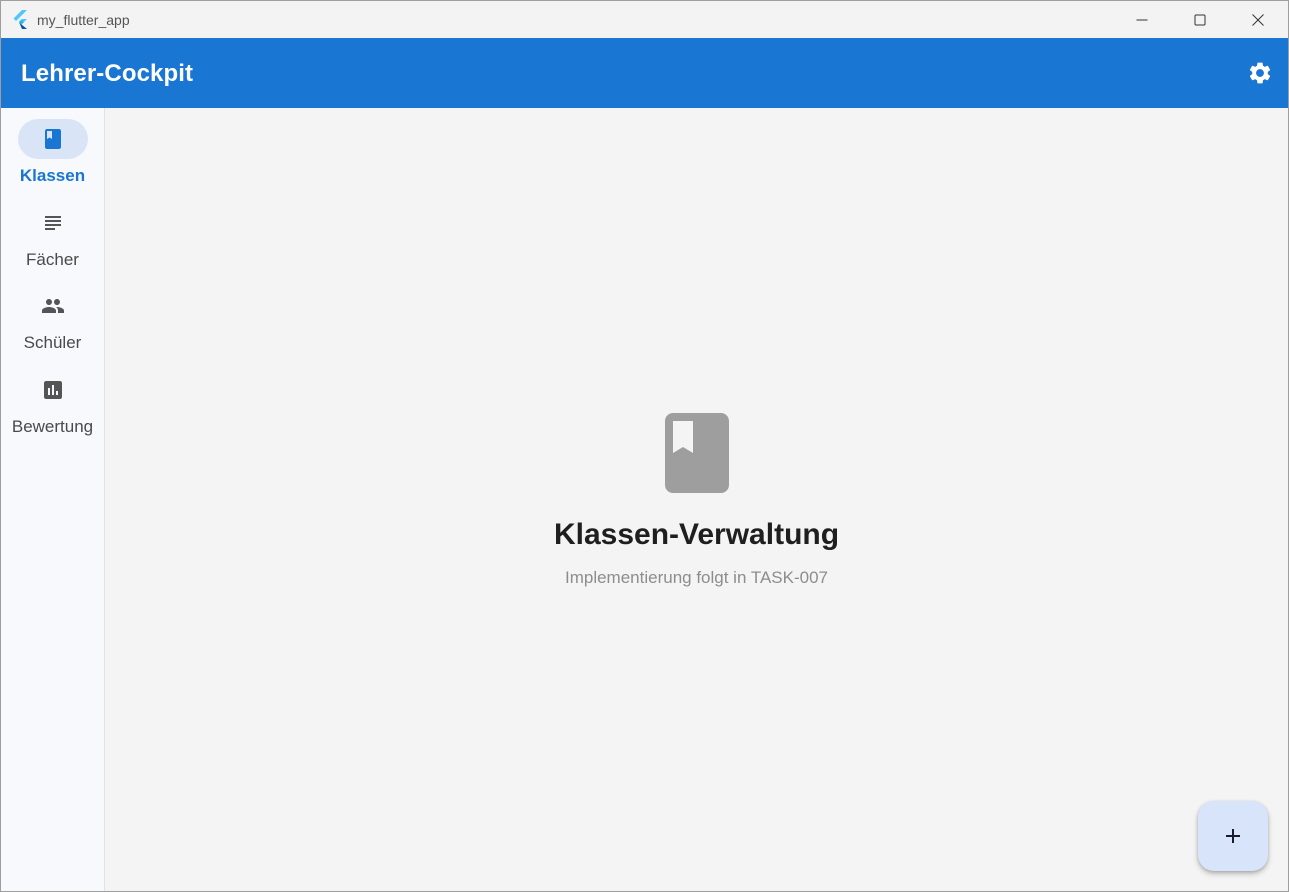 The height and width of the screenshot is (892, 1289). I want to click on app-bar: Lehrer-Cockpit, so click(644, 73).